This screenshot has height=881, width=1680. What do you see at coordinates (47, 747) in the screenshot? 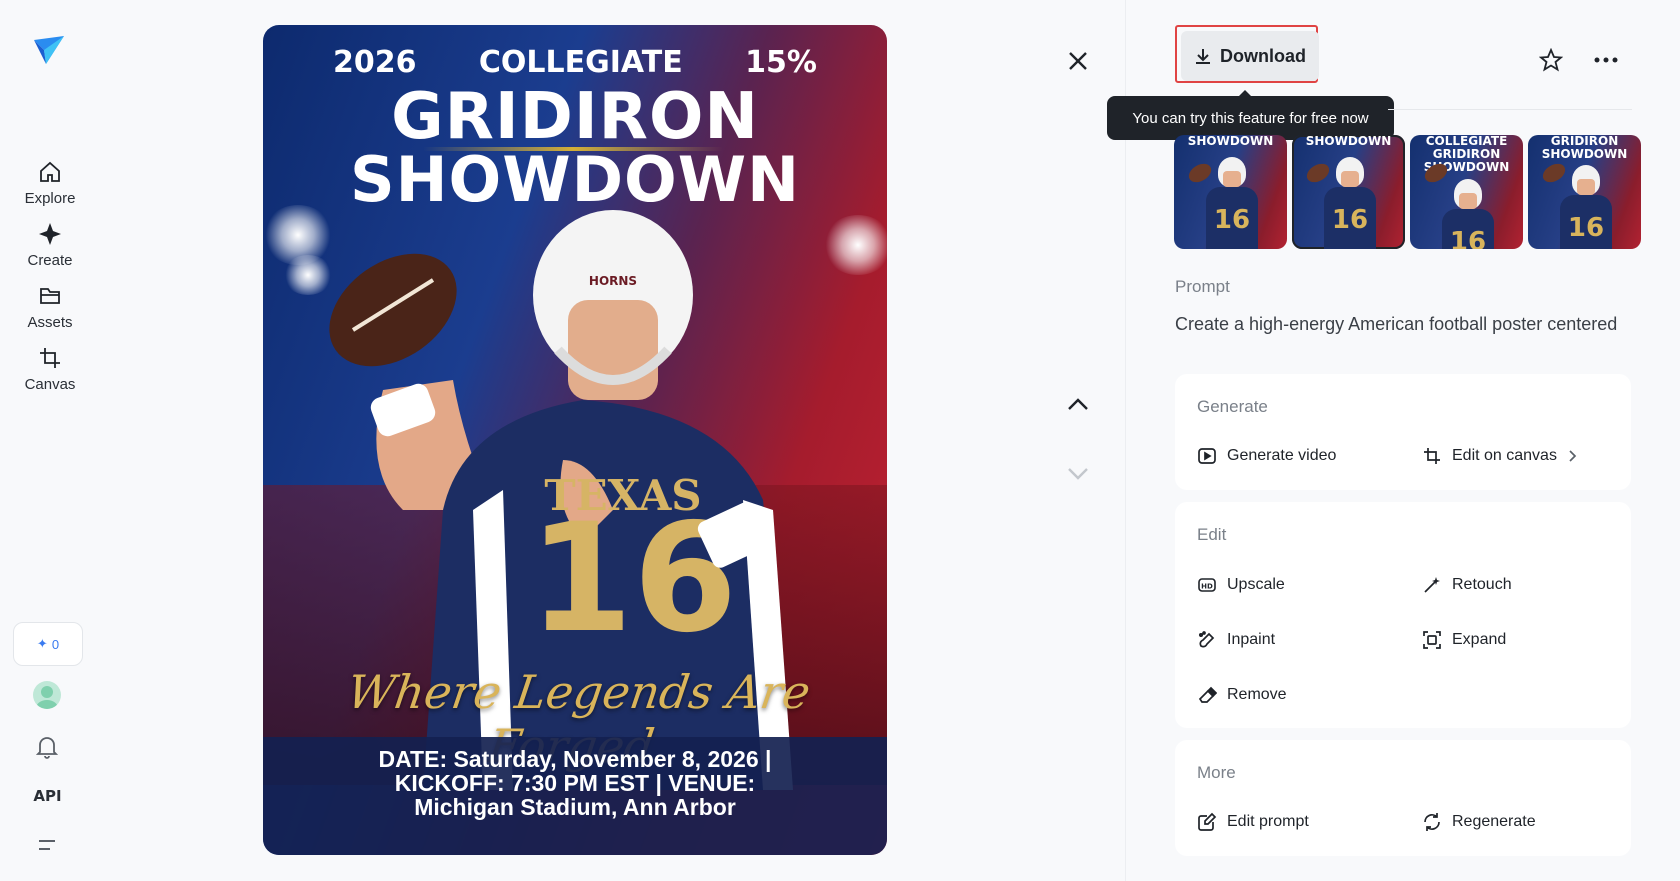
I see `bell-icon` at bounding box center [47, 747].